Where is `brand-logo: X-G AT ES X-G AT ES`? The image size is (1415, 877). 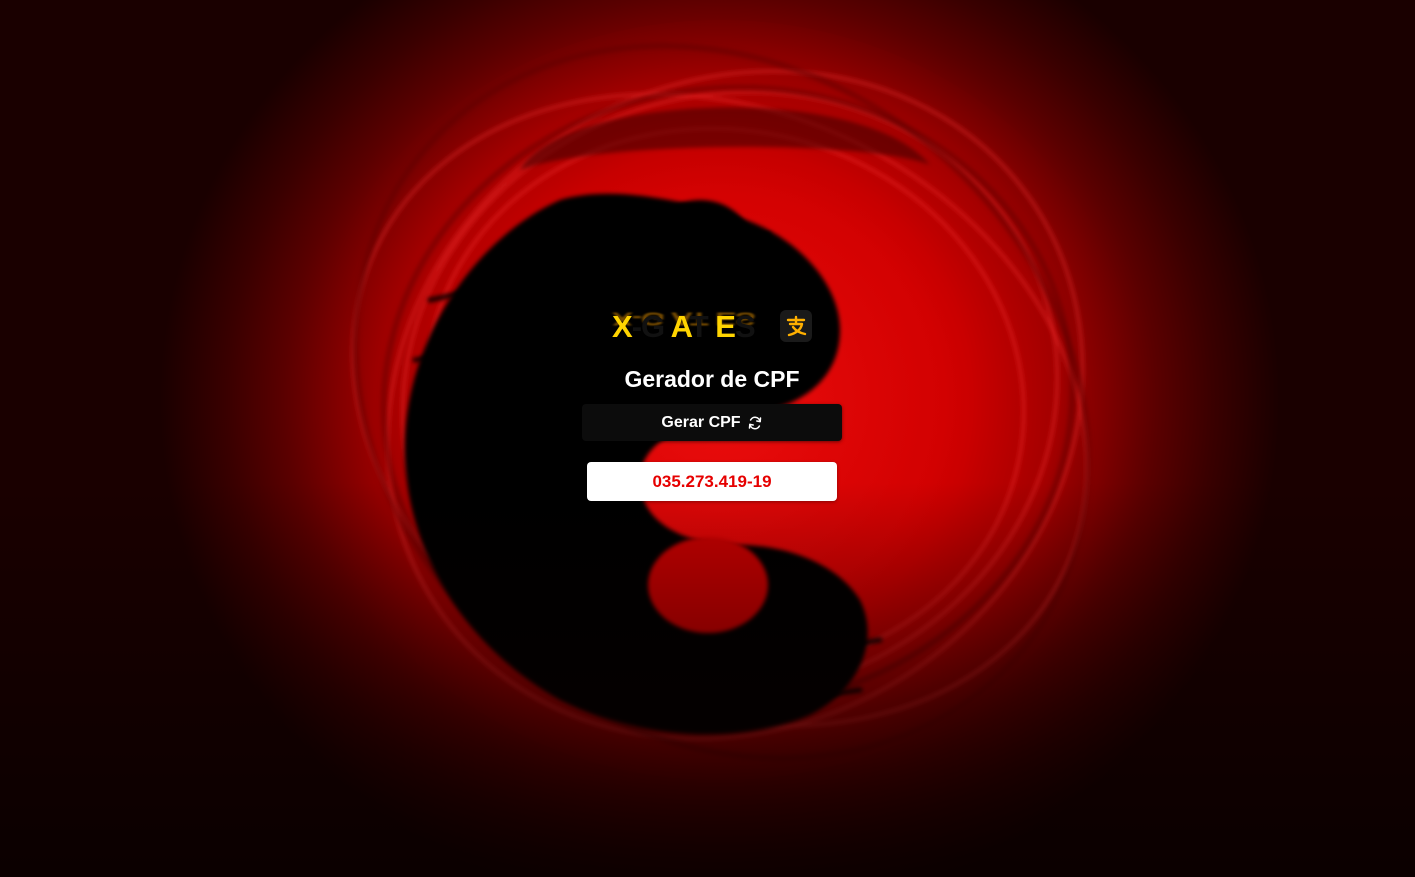 brand-logo: X-G AT ES X-G AT ES is located at coordinates (712, 328).